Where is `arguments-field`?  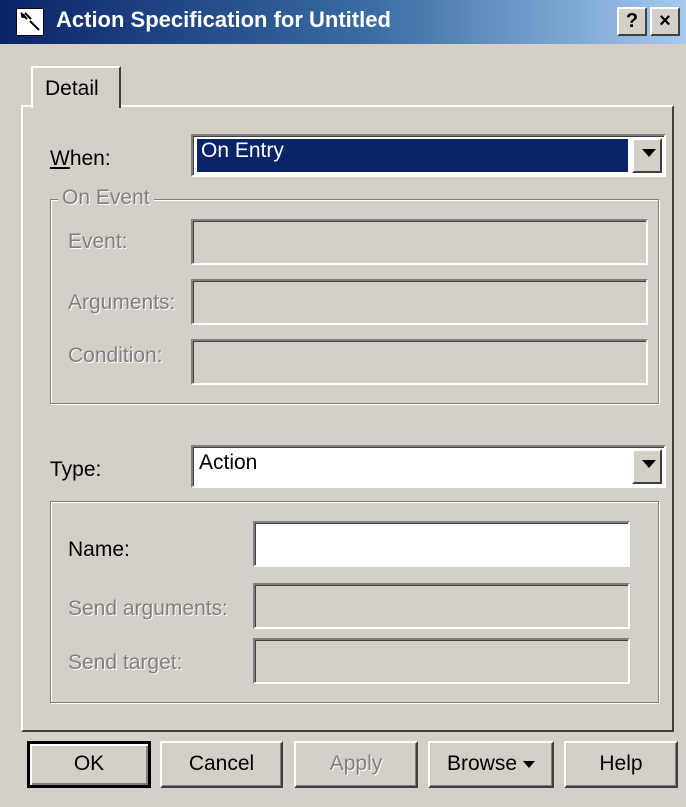 arguments-field is located at coordinates (419, 302).